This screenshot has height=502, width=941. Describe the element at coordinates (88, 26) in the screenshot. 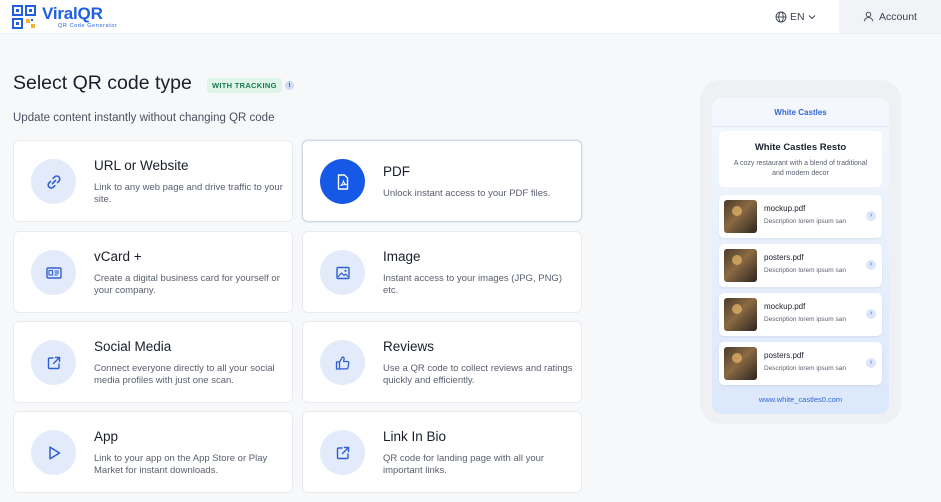

I see `brand-tagline: QR Code Generator` at that location.